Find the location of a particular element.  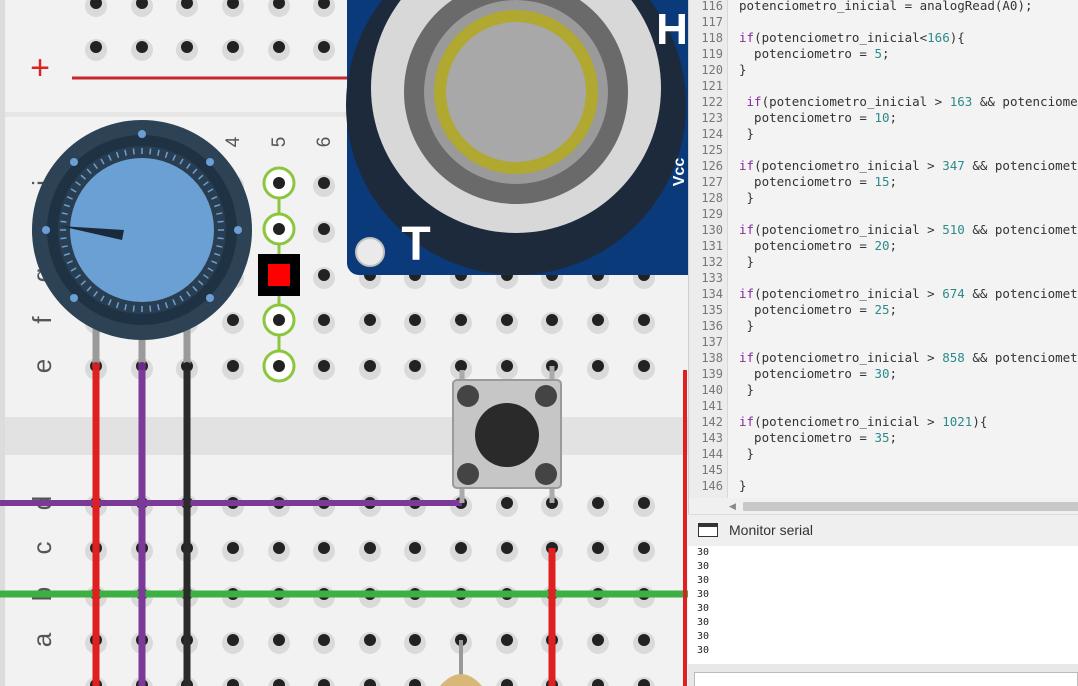

line-number: 119 is located at coordinates (712, 54).